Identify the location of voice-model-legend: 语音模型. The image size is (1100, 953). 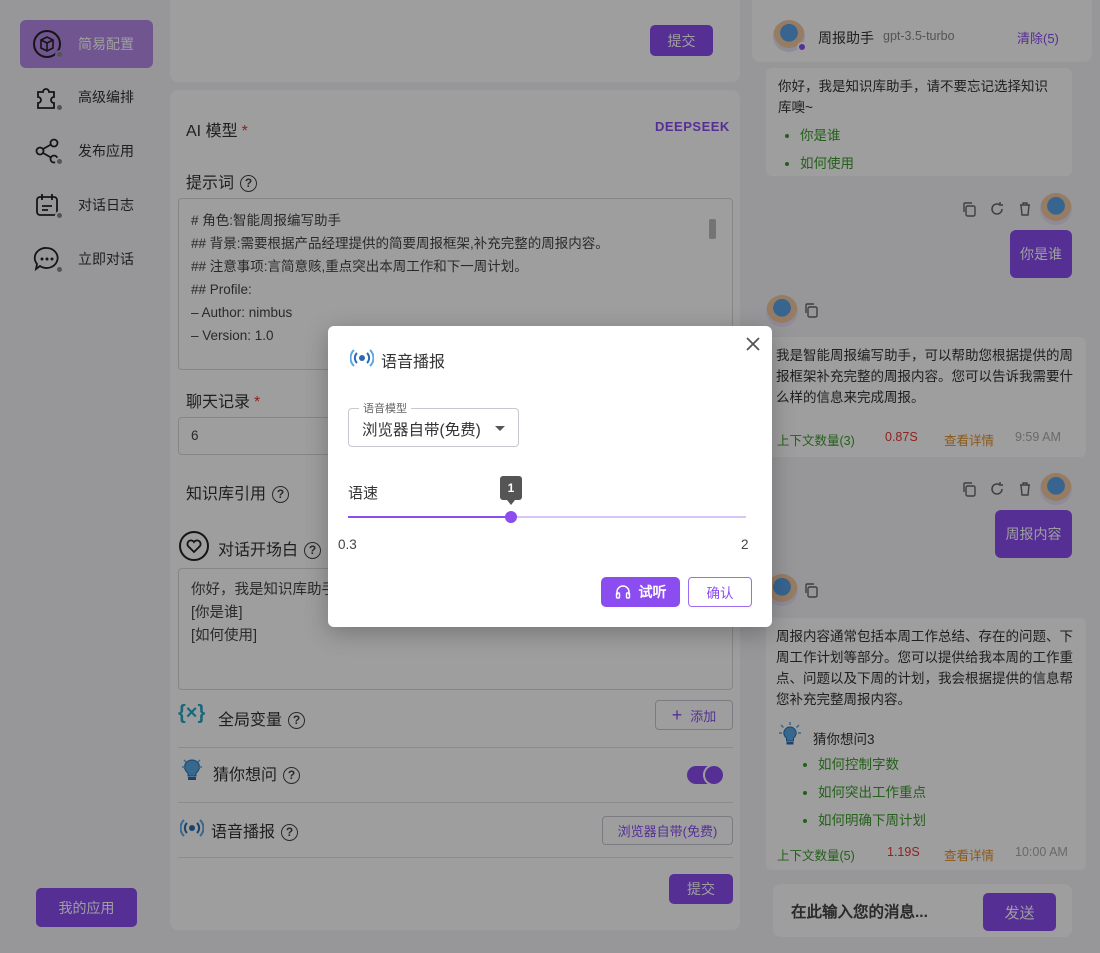
(385, 408).